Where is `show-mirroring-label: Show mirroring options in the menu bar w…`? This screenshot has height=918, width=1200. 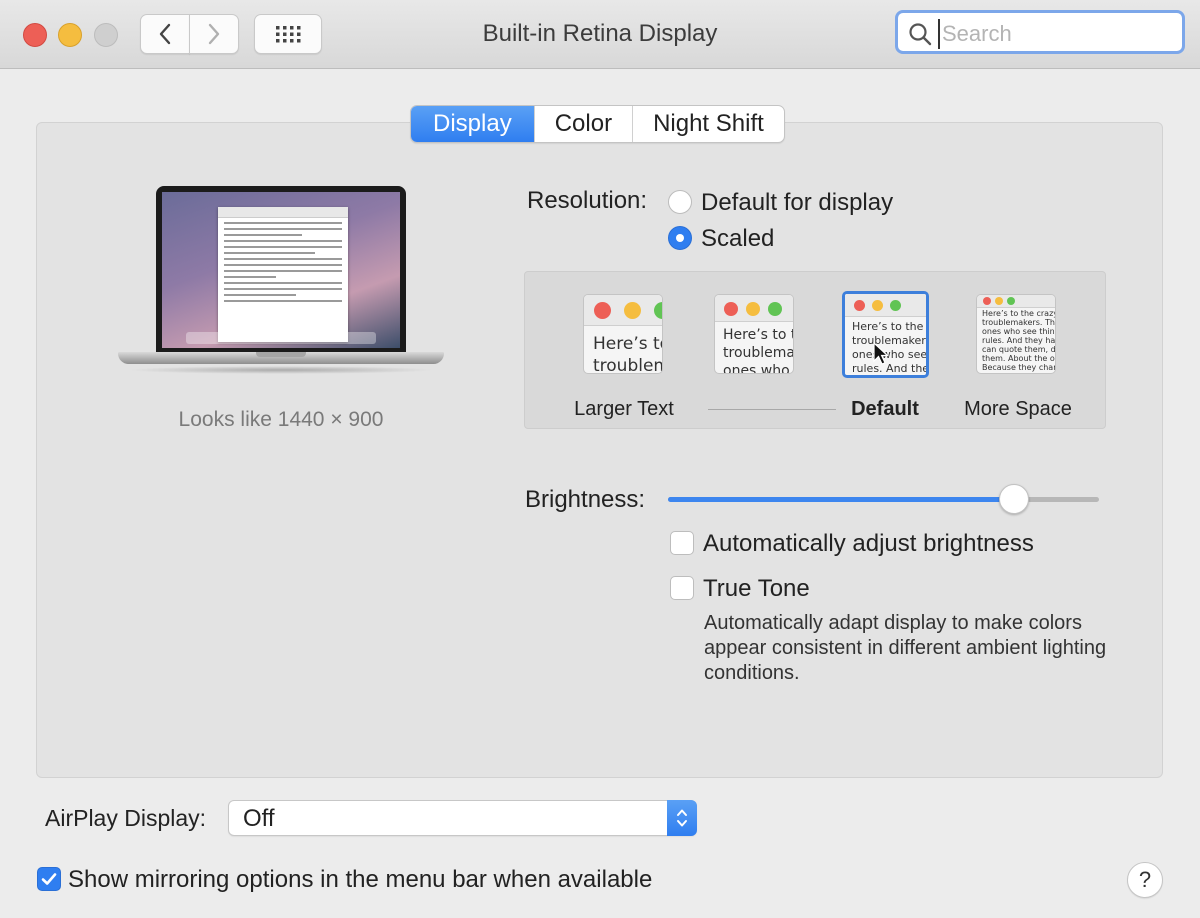
show-mirroring-label: Show mirroring options in the menu bar w… is located at coordinates (360, 880).